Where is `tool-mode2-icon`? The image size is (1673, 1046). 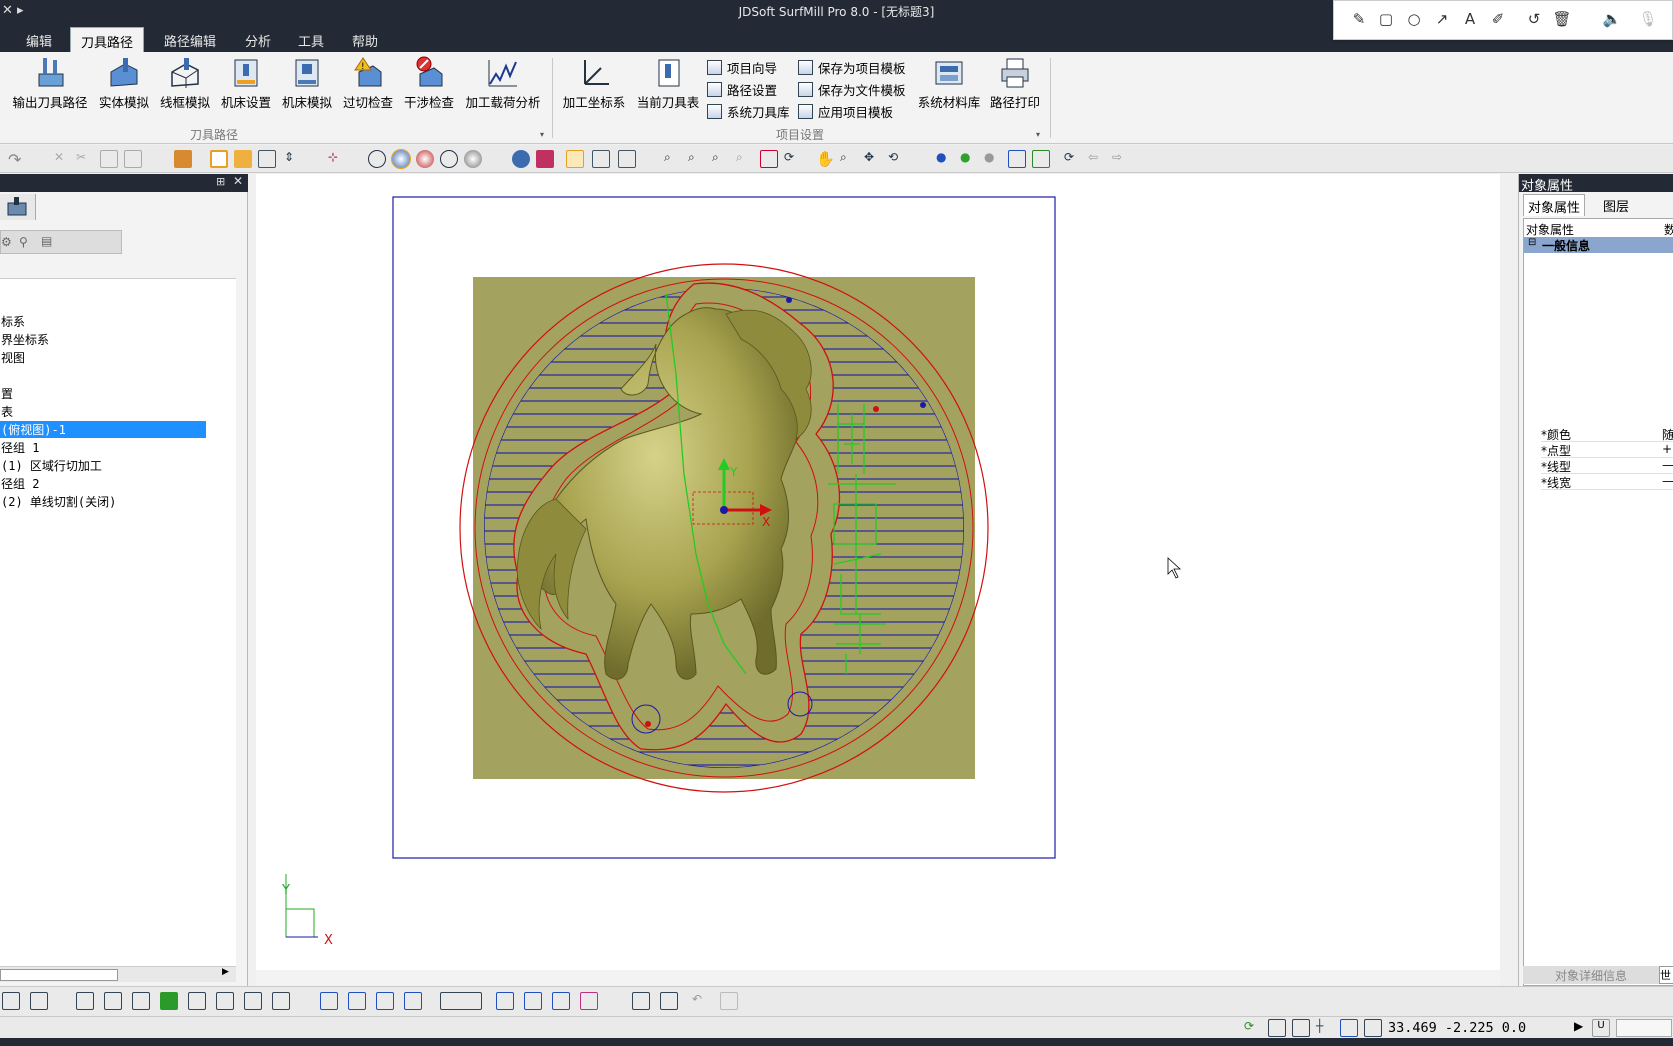
tool-mode2-icon is located at coordinates (357, 1001).